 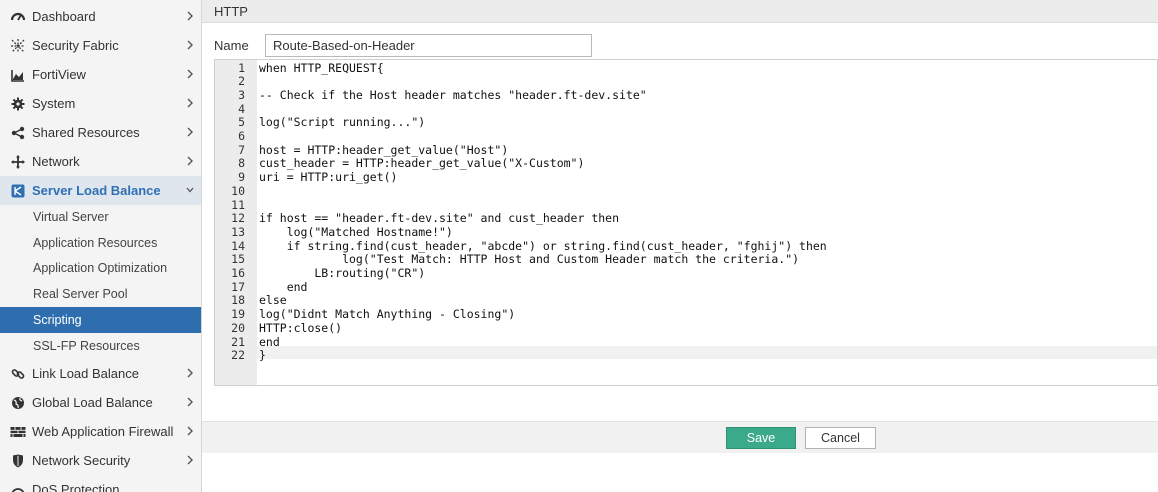 I want to click on cancel-button: Cancel, so click(x=840, y=438).